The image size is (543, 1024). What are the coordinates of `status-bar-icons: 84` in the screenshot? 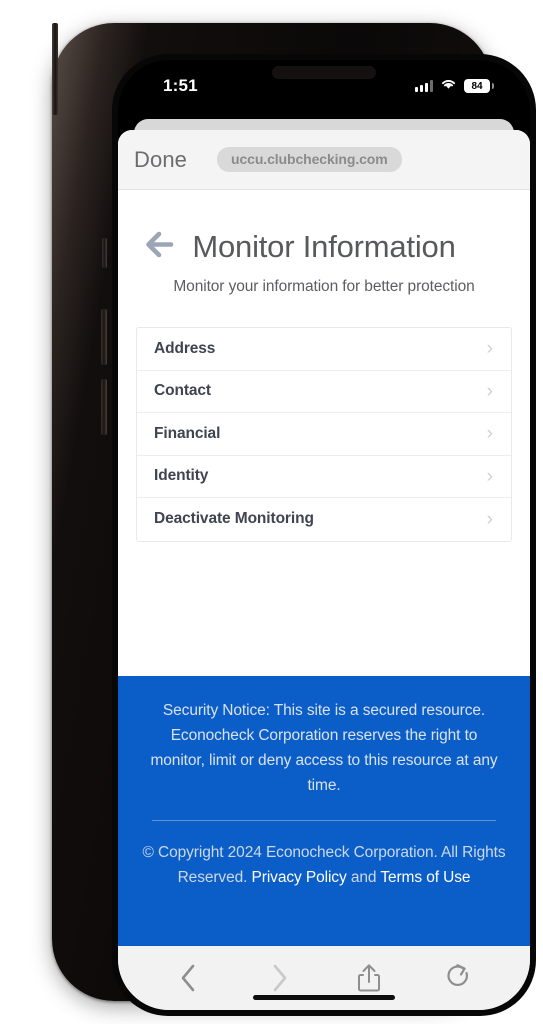 It's located at (454, 86).